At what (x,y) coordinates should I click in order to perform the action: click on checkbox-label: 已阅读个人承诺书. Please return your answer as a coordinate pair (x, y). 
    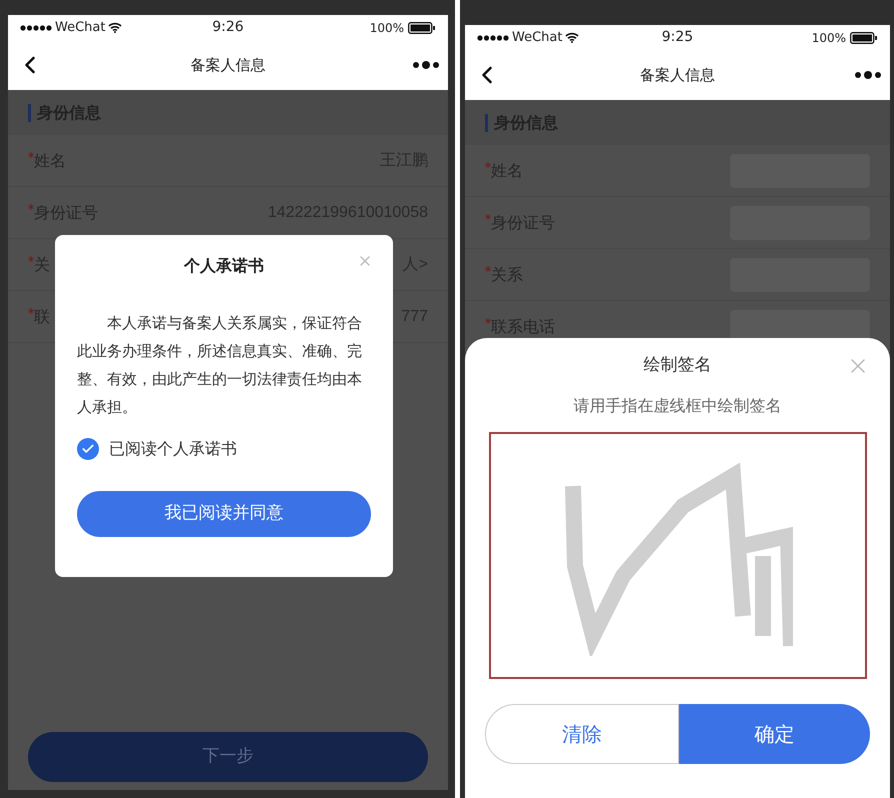
    Looking at the image, I should click on (173, 449).